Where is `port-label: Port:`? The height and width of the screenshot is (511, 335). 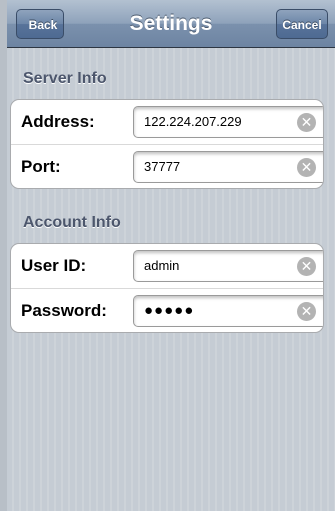
port-label: Port: is located at coordinates (41, 166).